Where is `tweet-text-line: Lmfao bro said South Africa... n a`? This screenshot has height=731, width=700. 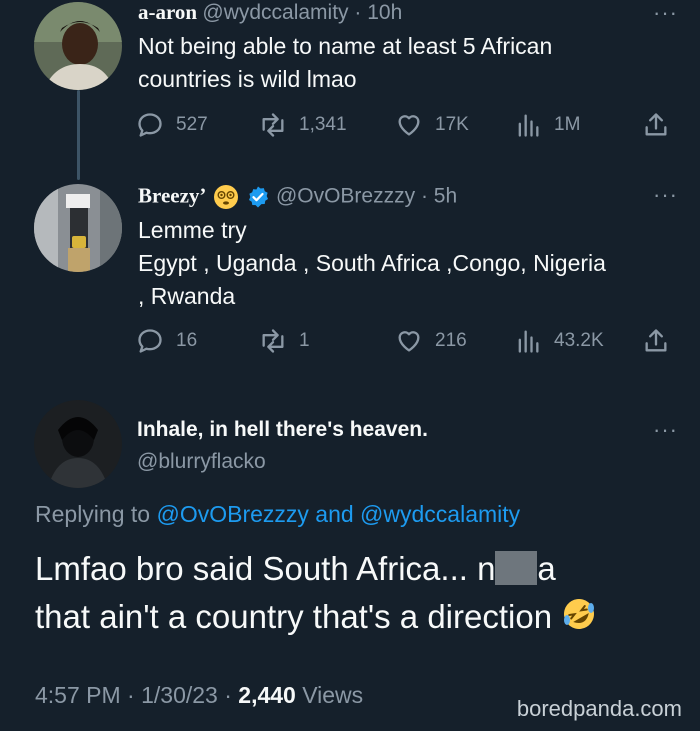 tweet-text-line: Lmfao bro said South Africa... n a is located at coordinates (360, 569).